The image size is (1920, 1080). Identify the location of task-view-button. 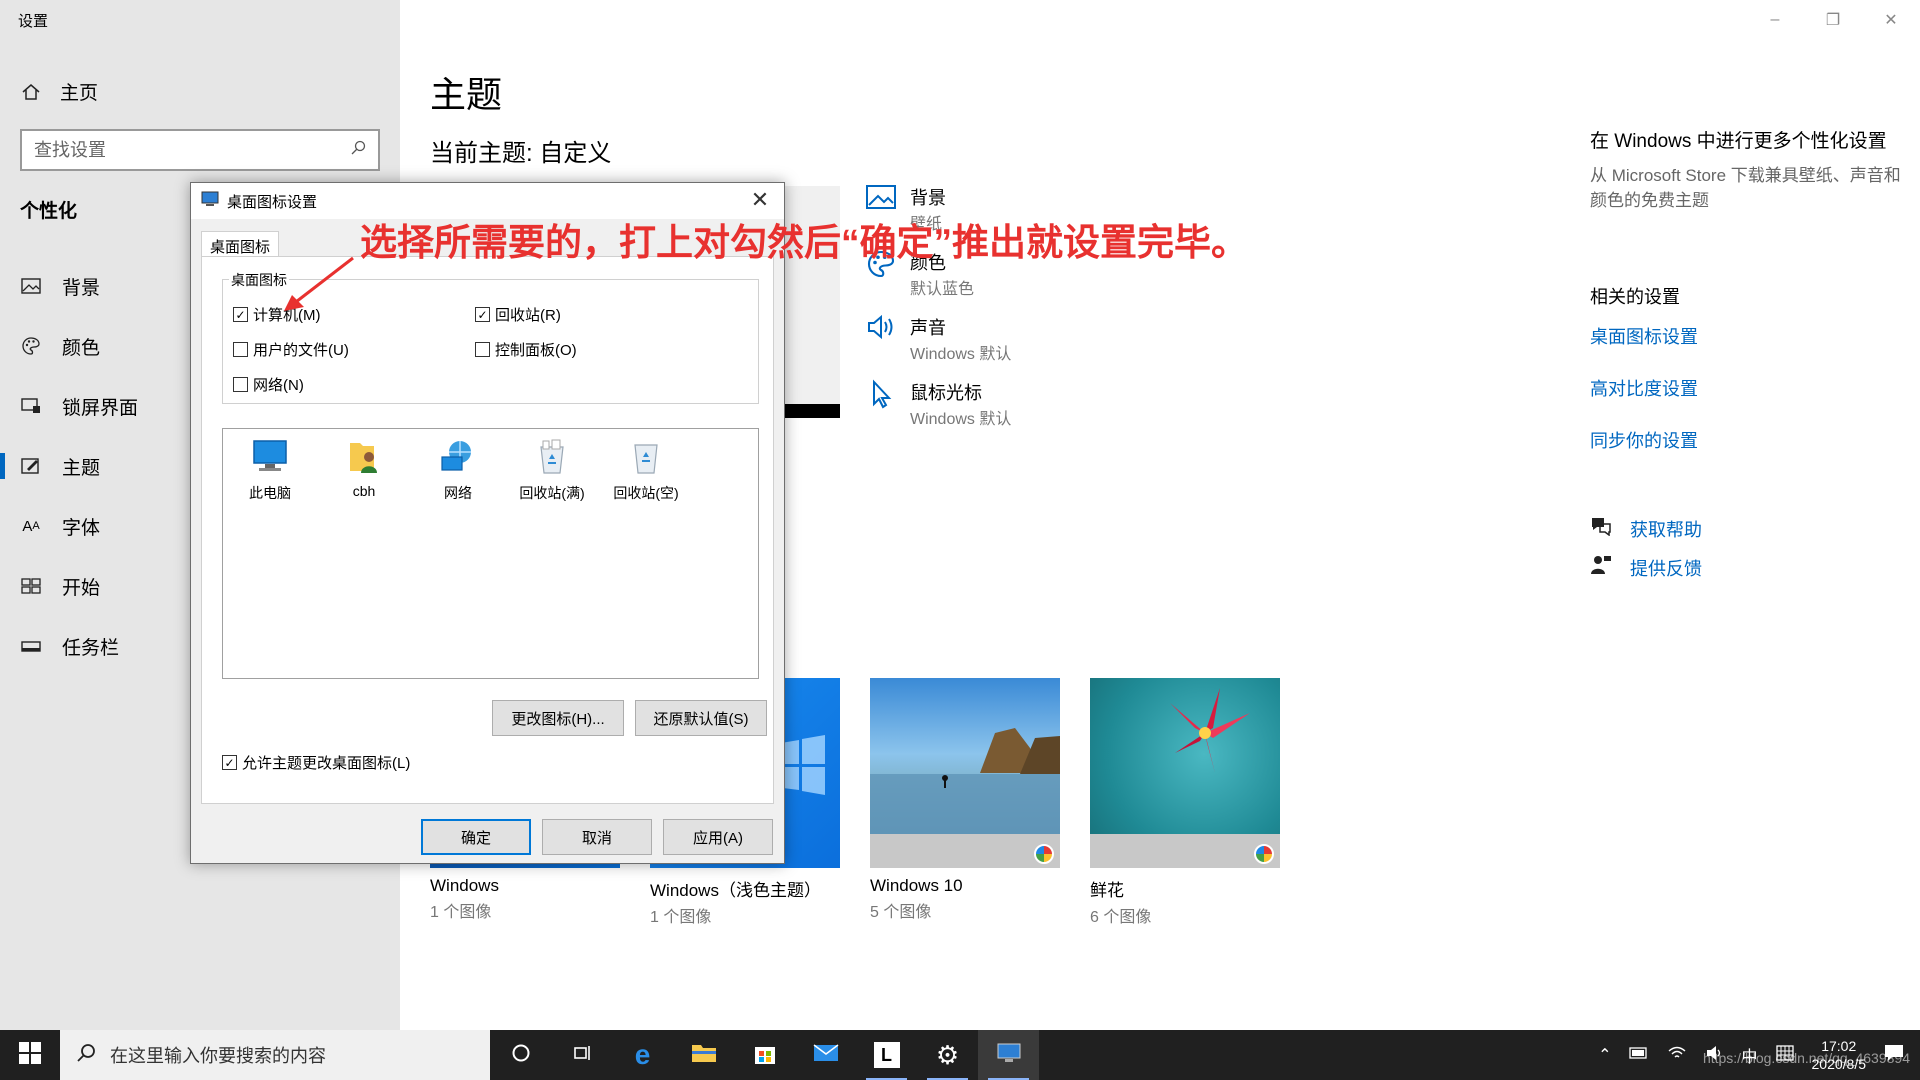
(581, 1055).